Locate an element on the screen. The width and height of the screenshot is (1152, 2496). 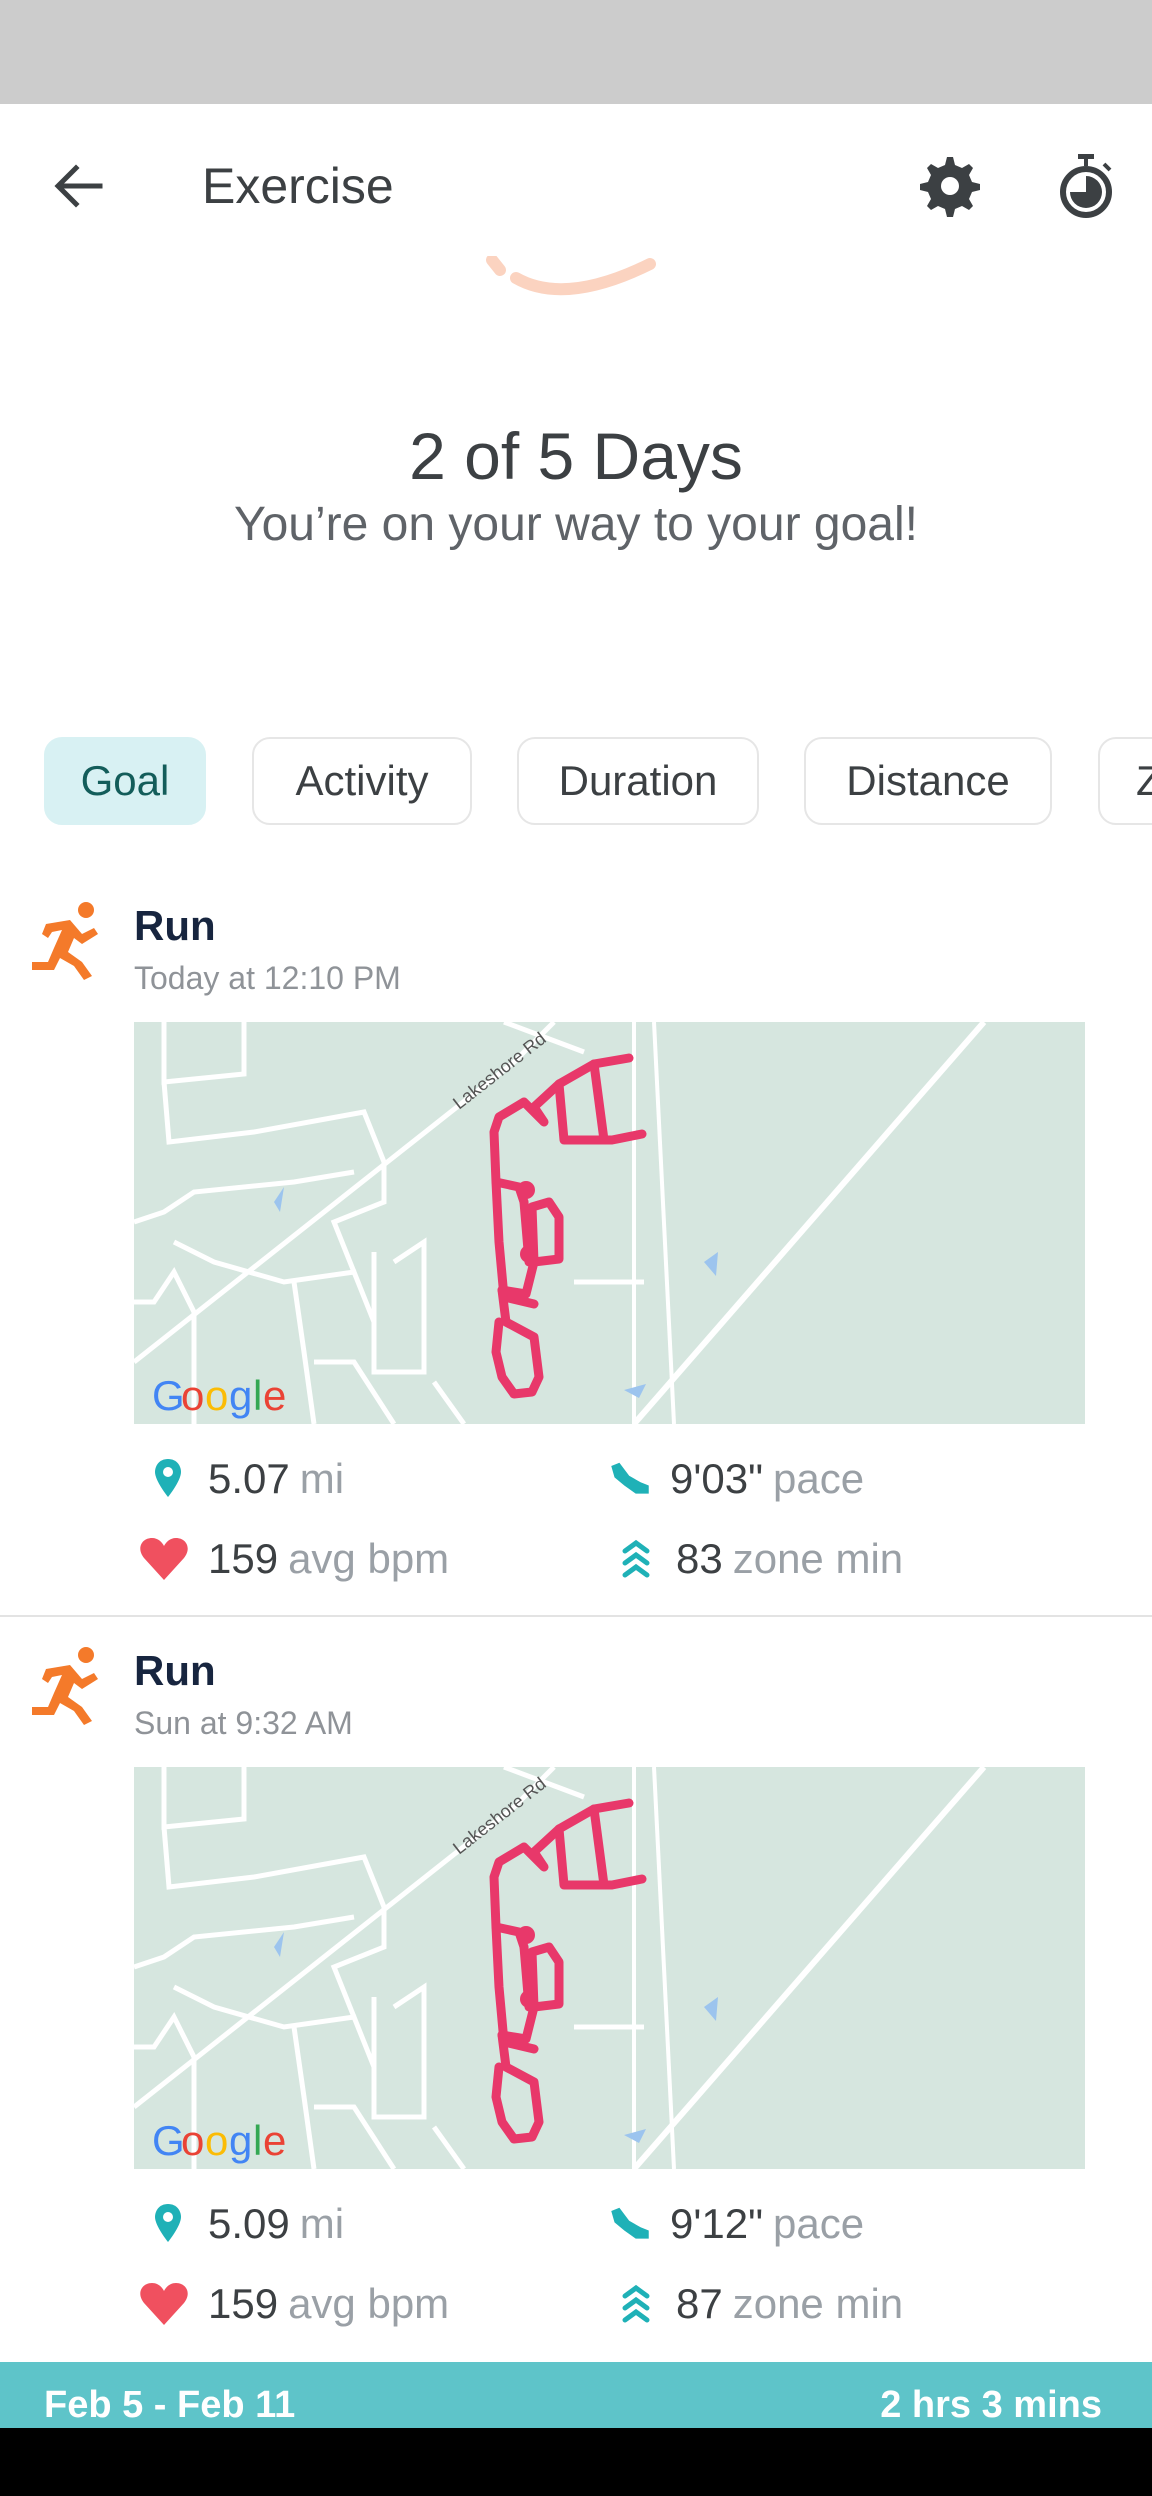
weekly-summary-bar: Feb 5 - Feb 11 2 hrs 3 mins is located at coordinates (576, 2395).